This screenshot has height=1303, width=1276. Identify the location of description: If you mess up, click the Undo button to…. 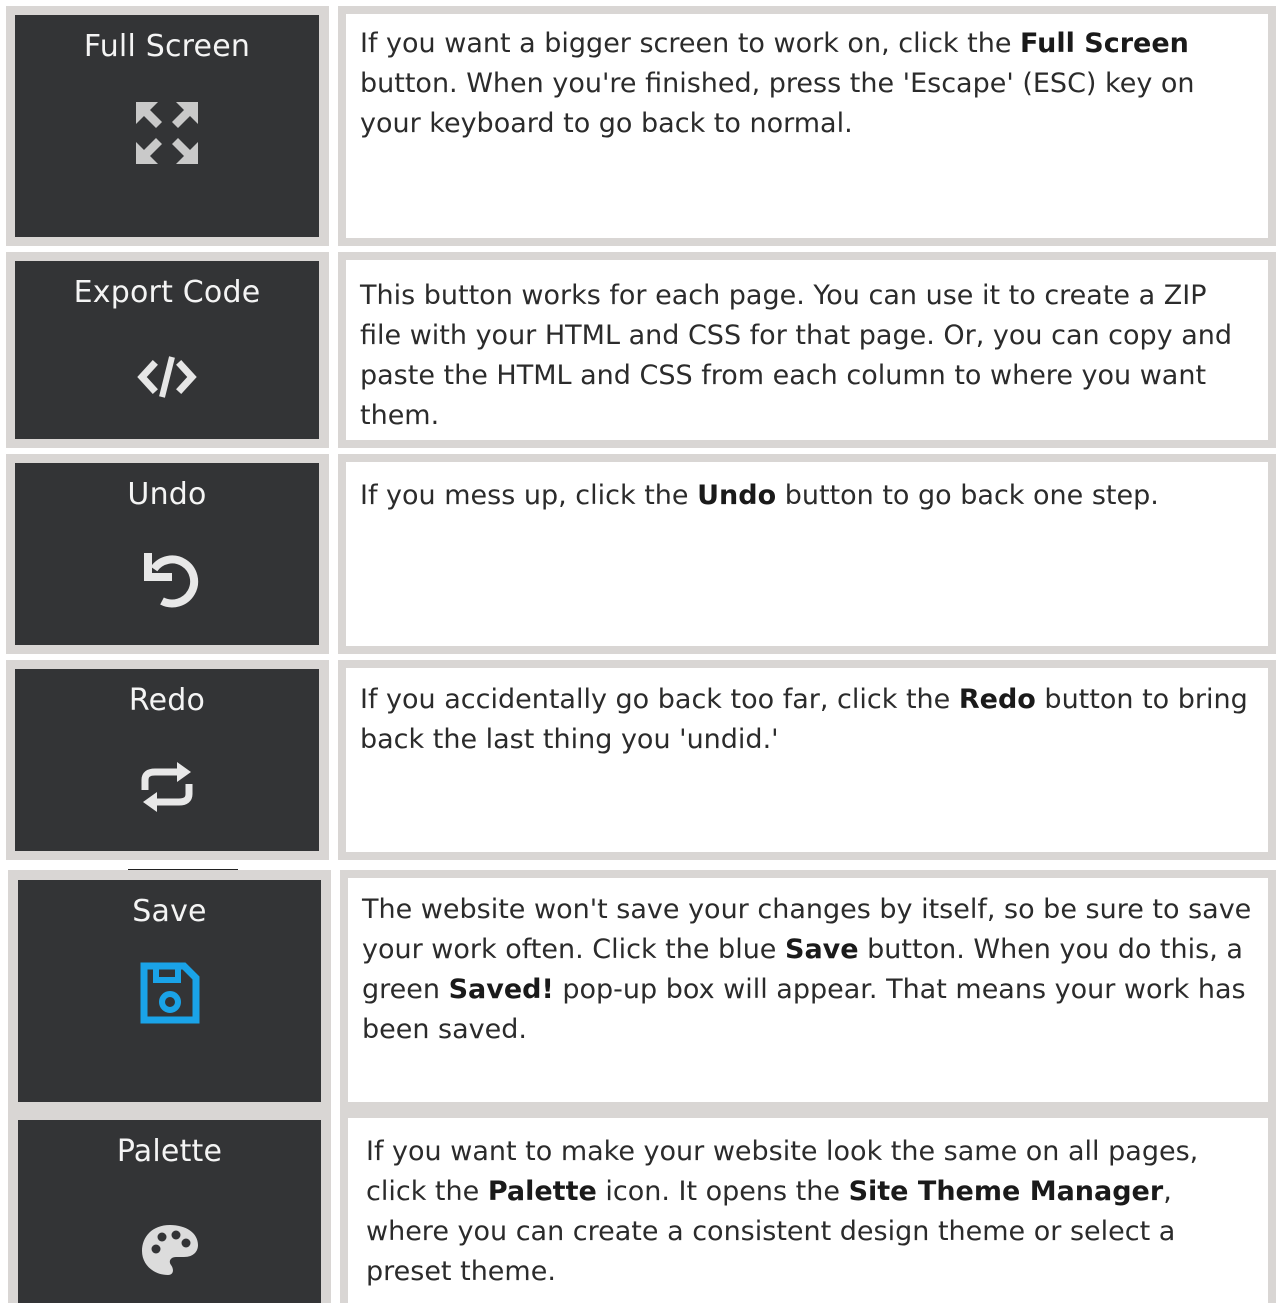
(806, 496).